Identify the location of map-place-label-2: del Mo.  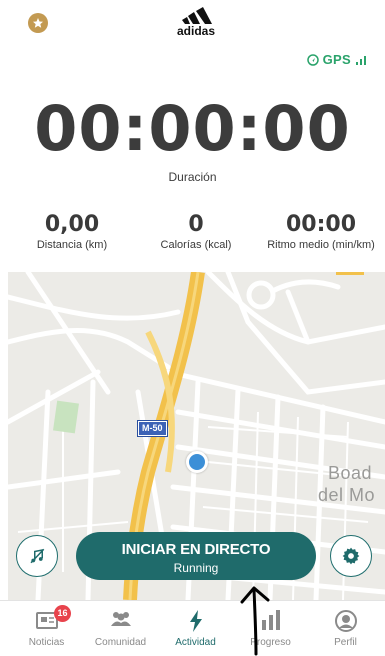
(347, 495).